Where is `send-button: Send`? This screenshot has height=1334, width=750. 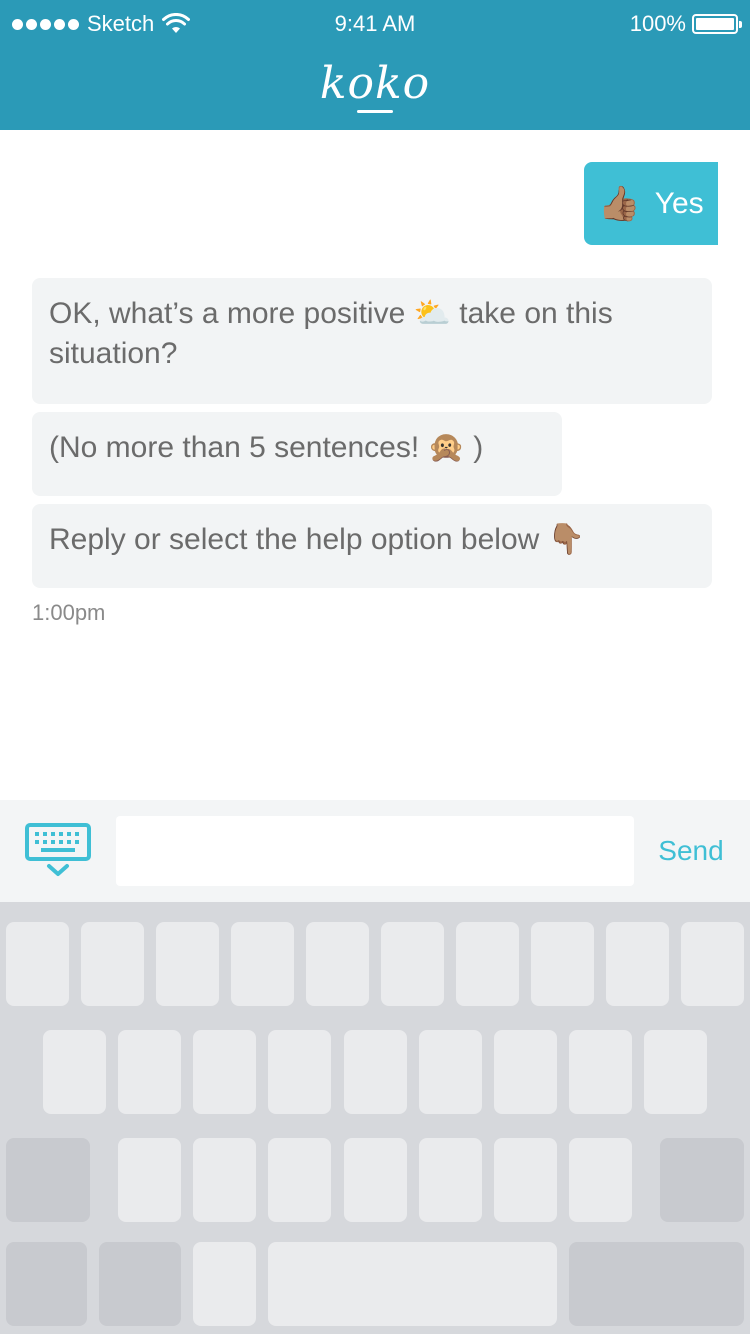 send-button: Send is located at coordinates (691, 851).